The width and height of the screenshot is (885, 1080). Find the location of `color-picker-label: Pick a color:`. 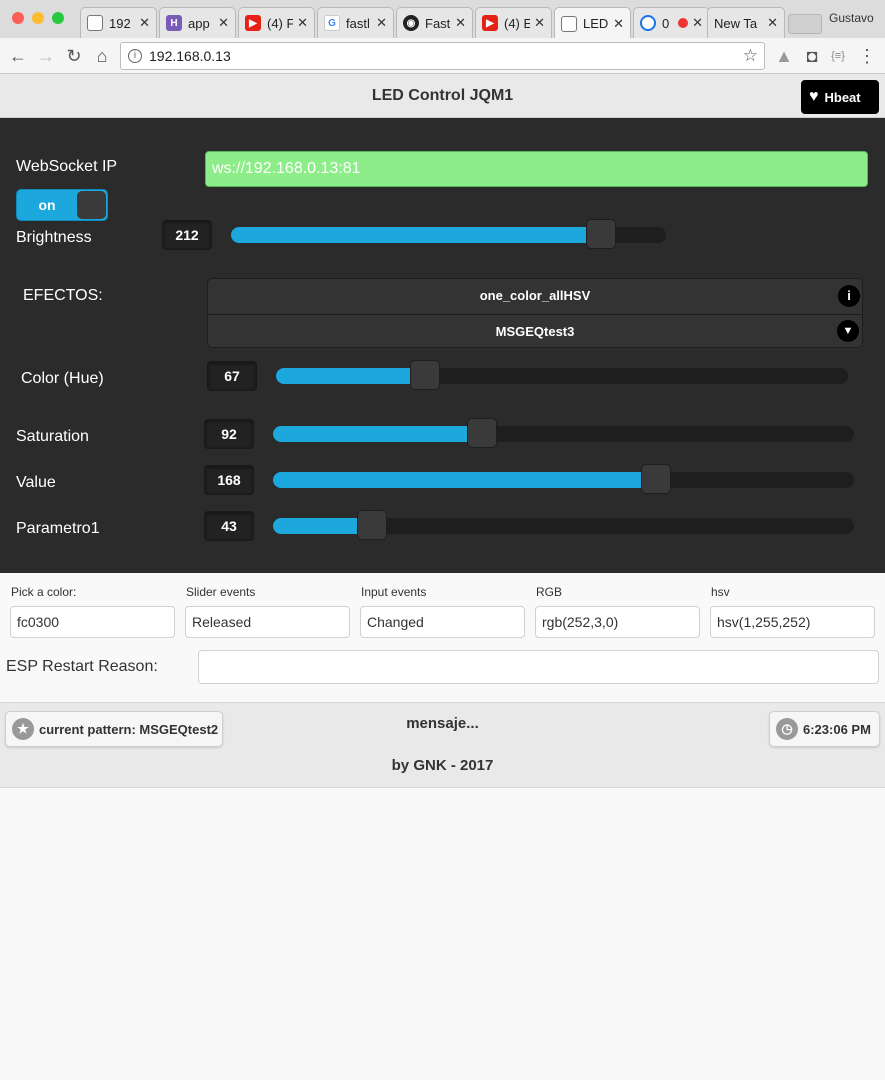

color-picker-label: Pick a color: is located at coordinates (44, 592).